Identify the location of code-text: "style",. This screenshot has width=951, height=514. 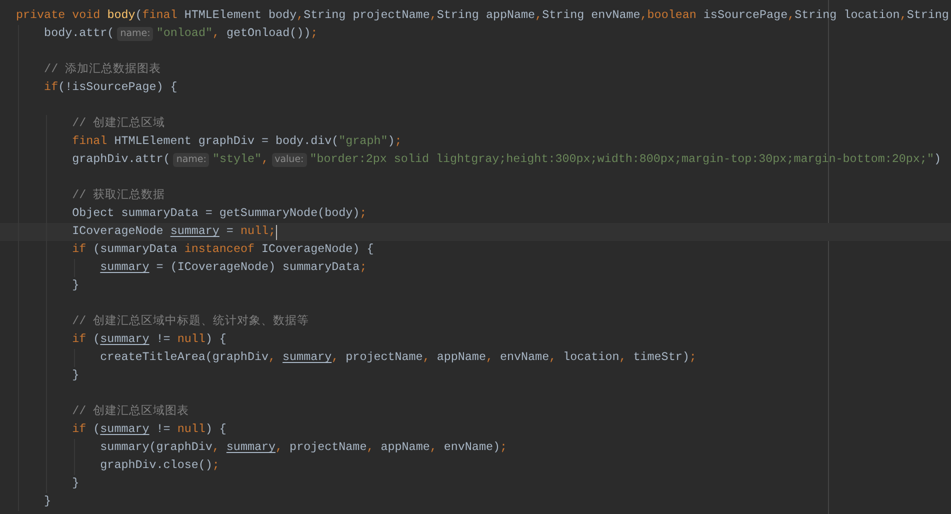
(240, 159).